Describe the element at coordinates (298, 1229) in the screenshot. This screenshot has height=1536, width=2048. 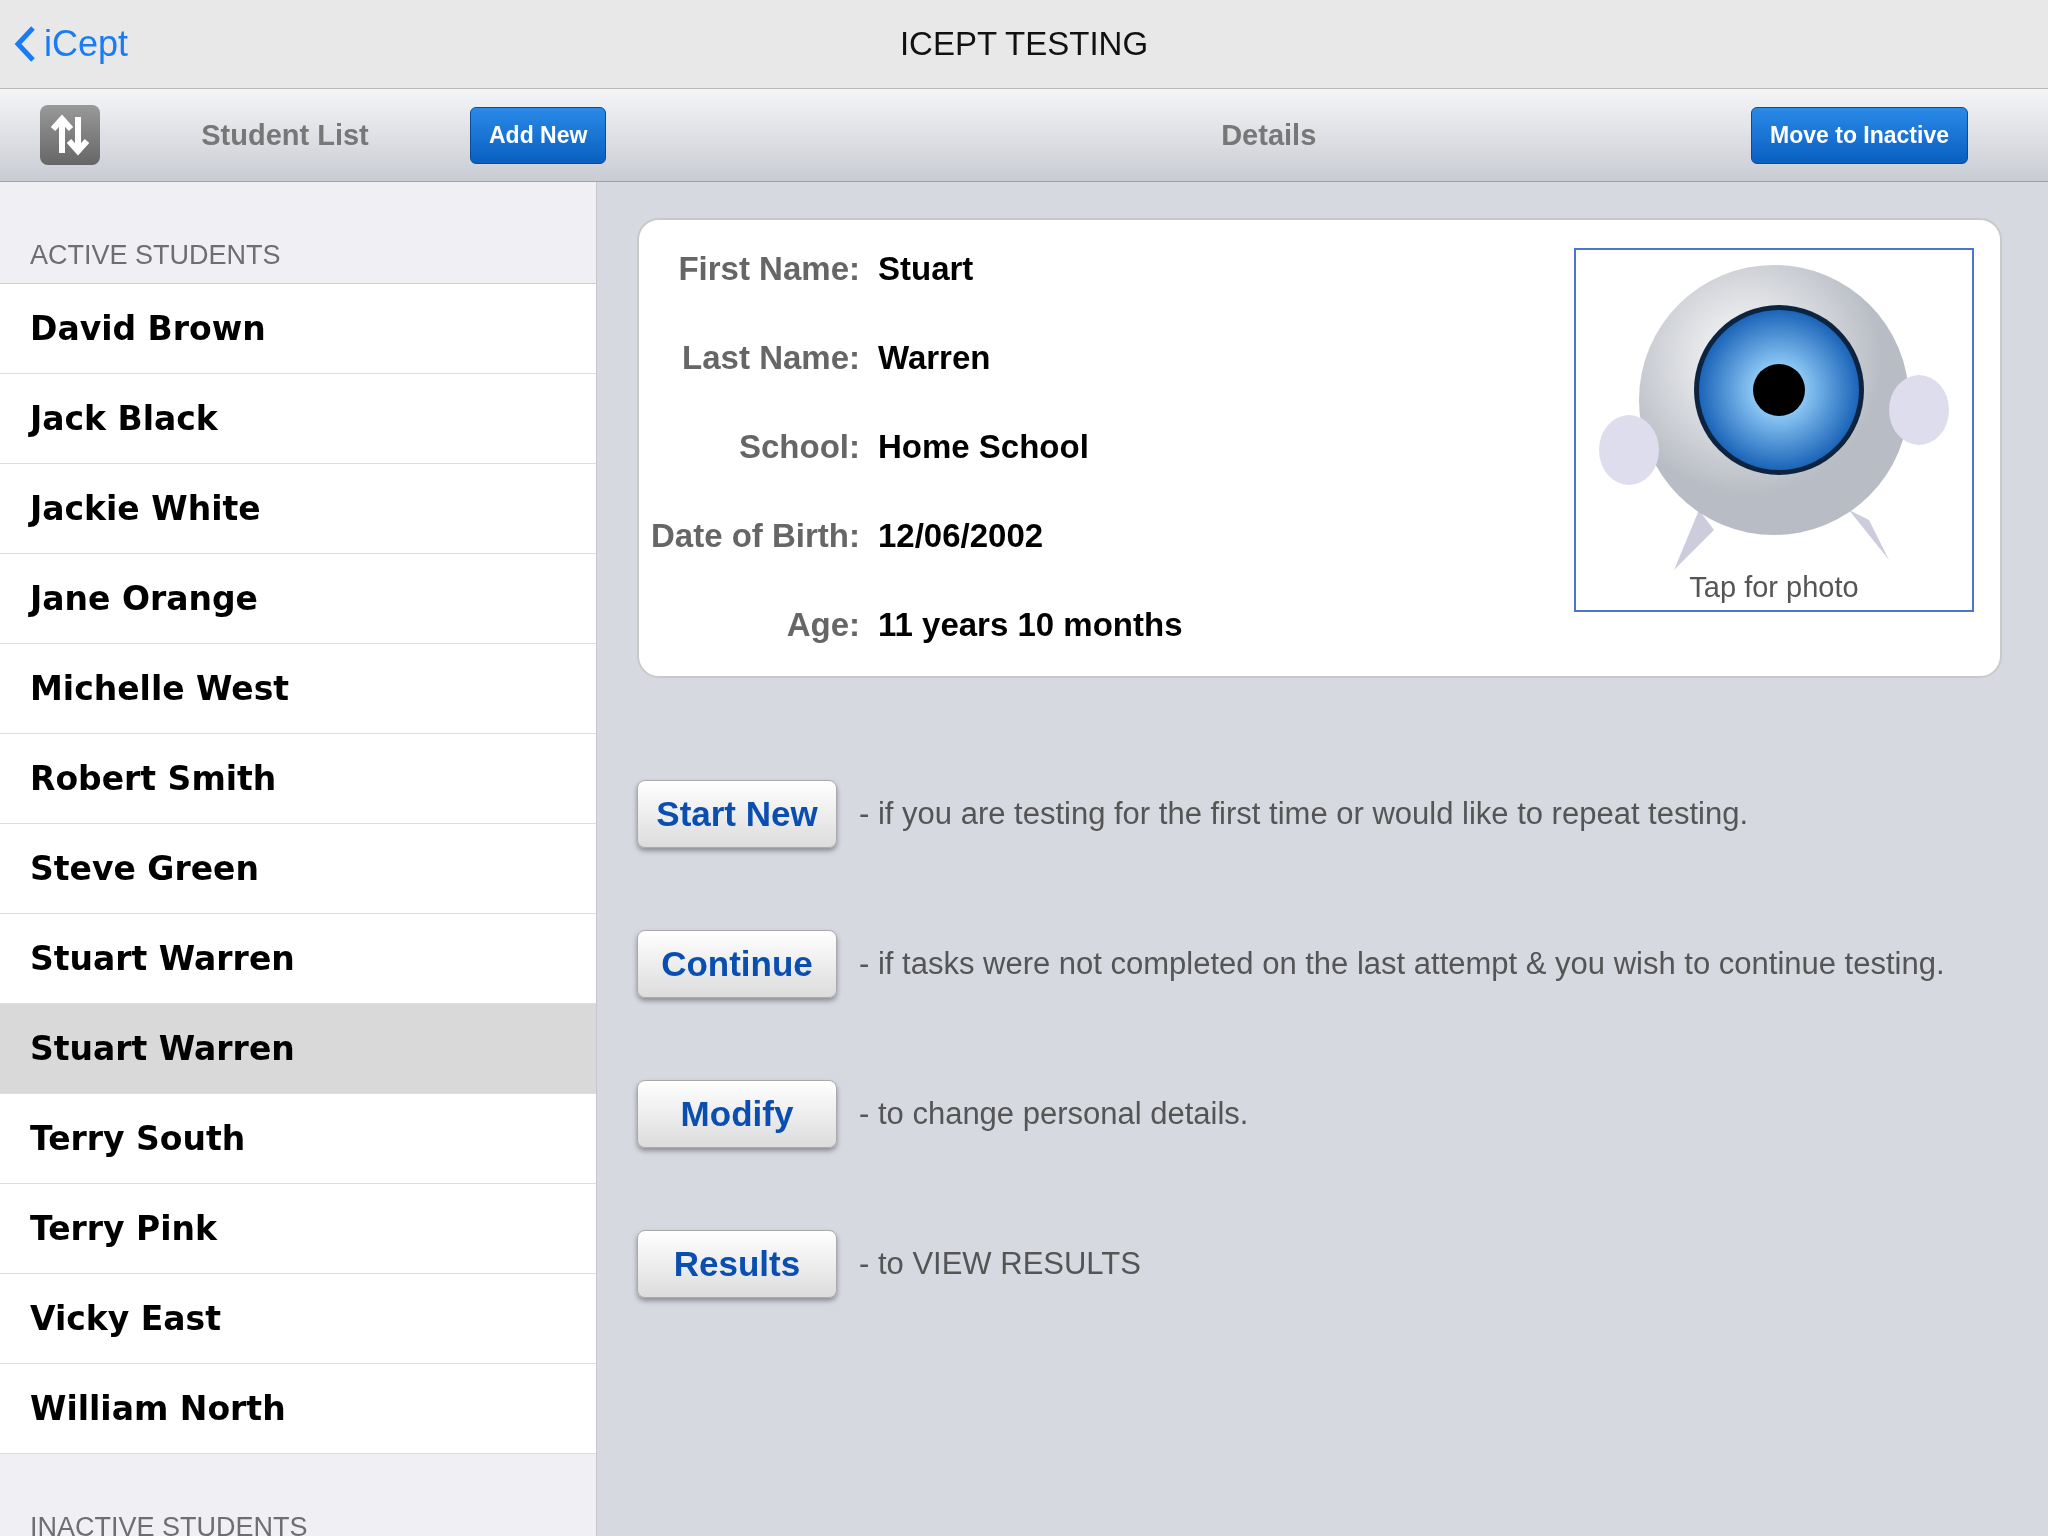
I see `student-row: Terry Pink` at that location.